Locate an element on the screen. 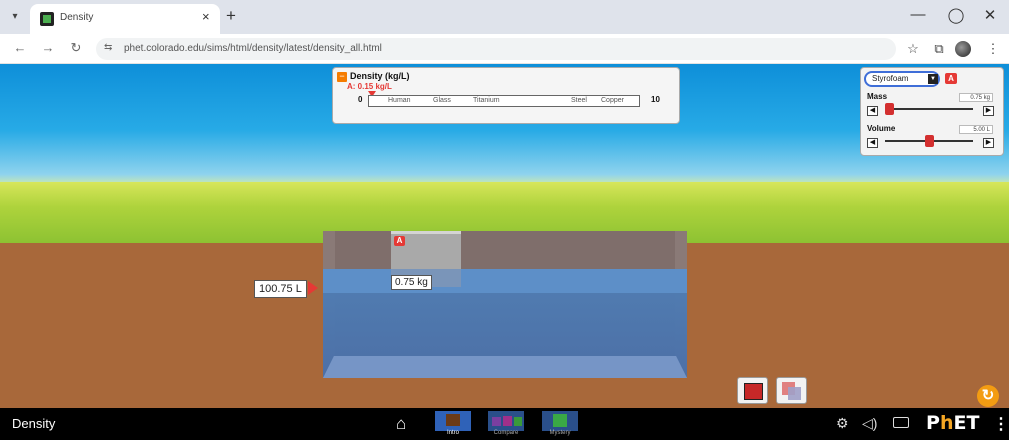  sound-icon: ◁) is located at coordinates (869, 423).